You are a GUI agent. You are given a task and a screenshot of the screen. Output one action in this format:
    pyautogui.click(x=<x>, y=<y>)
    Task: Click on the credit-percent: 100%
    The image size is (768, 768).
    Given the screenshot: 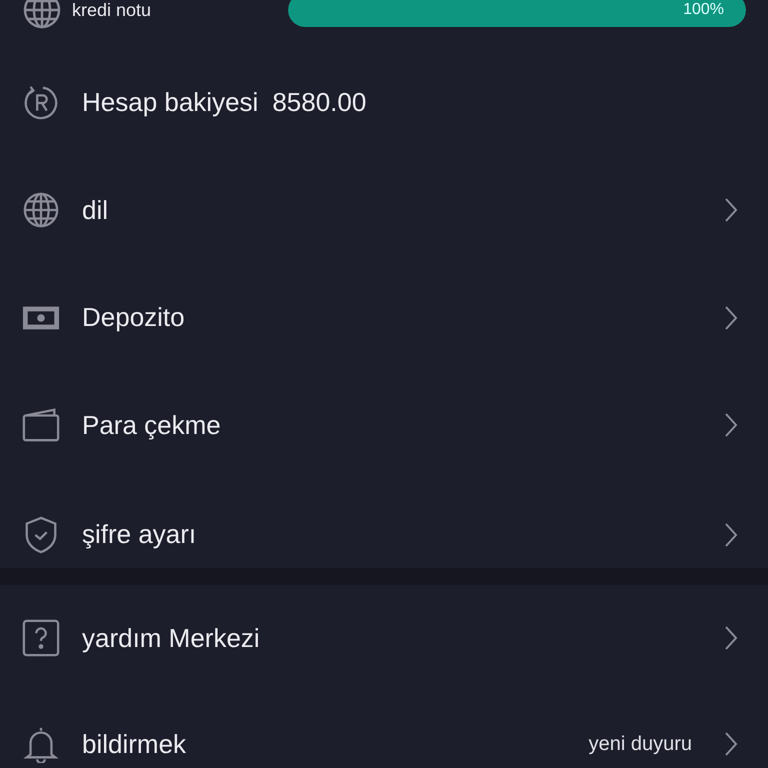 What is the action you would take?
    pyautogui.click(x=704, y=10)
    